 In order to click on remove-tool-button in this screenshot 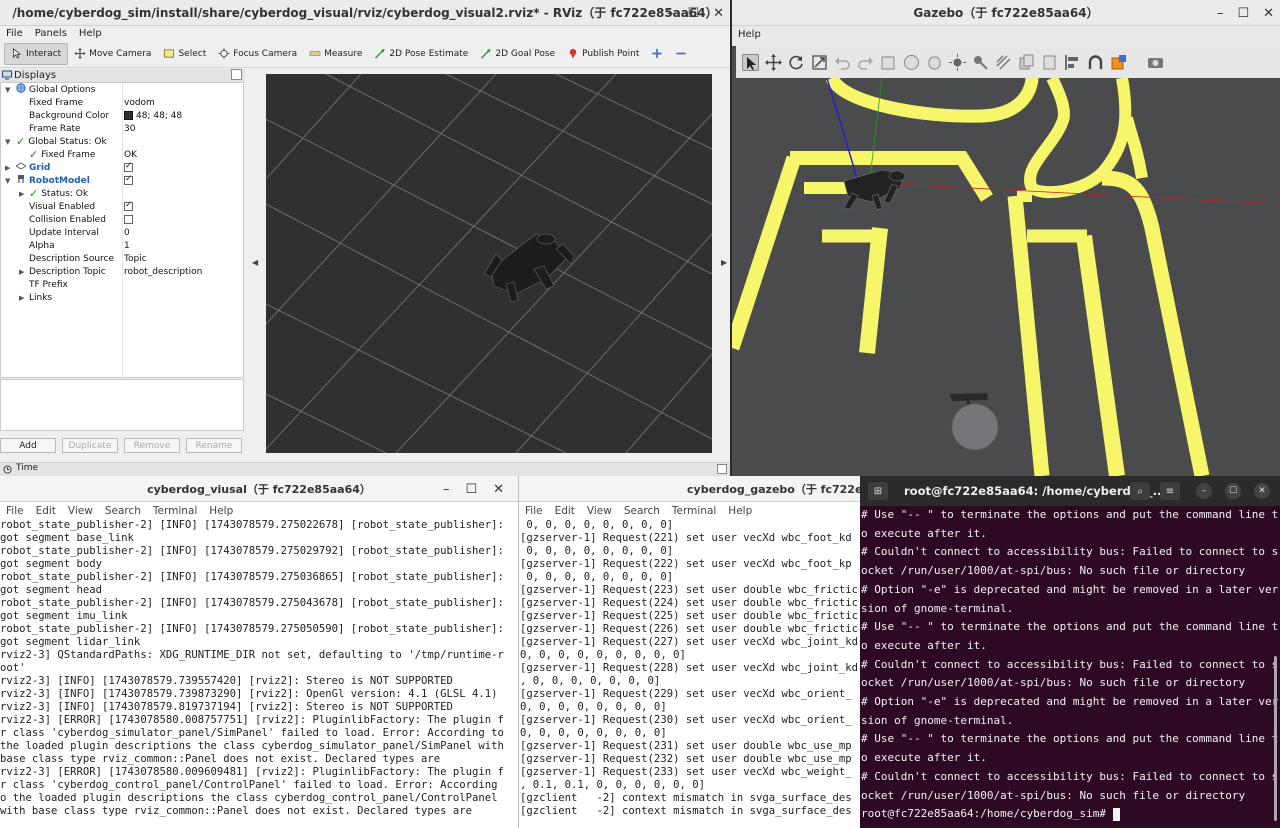, I will do `click(681, 54)`.